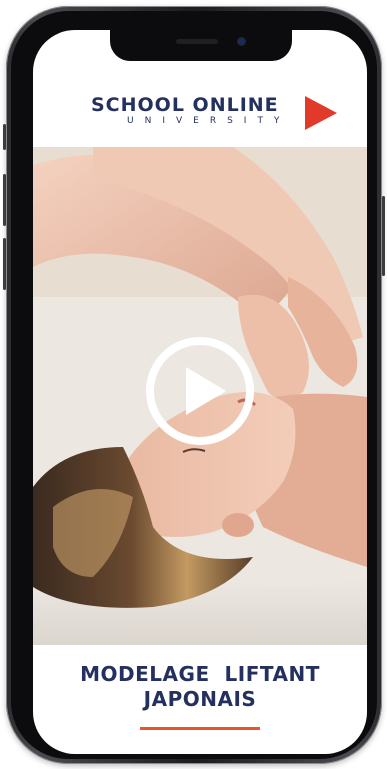  I want to click on course-title-line-1: MODELAGE LIFTANT, so click(200, 674).